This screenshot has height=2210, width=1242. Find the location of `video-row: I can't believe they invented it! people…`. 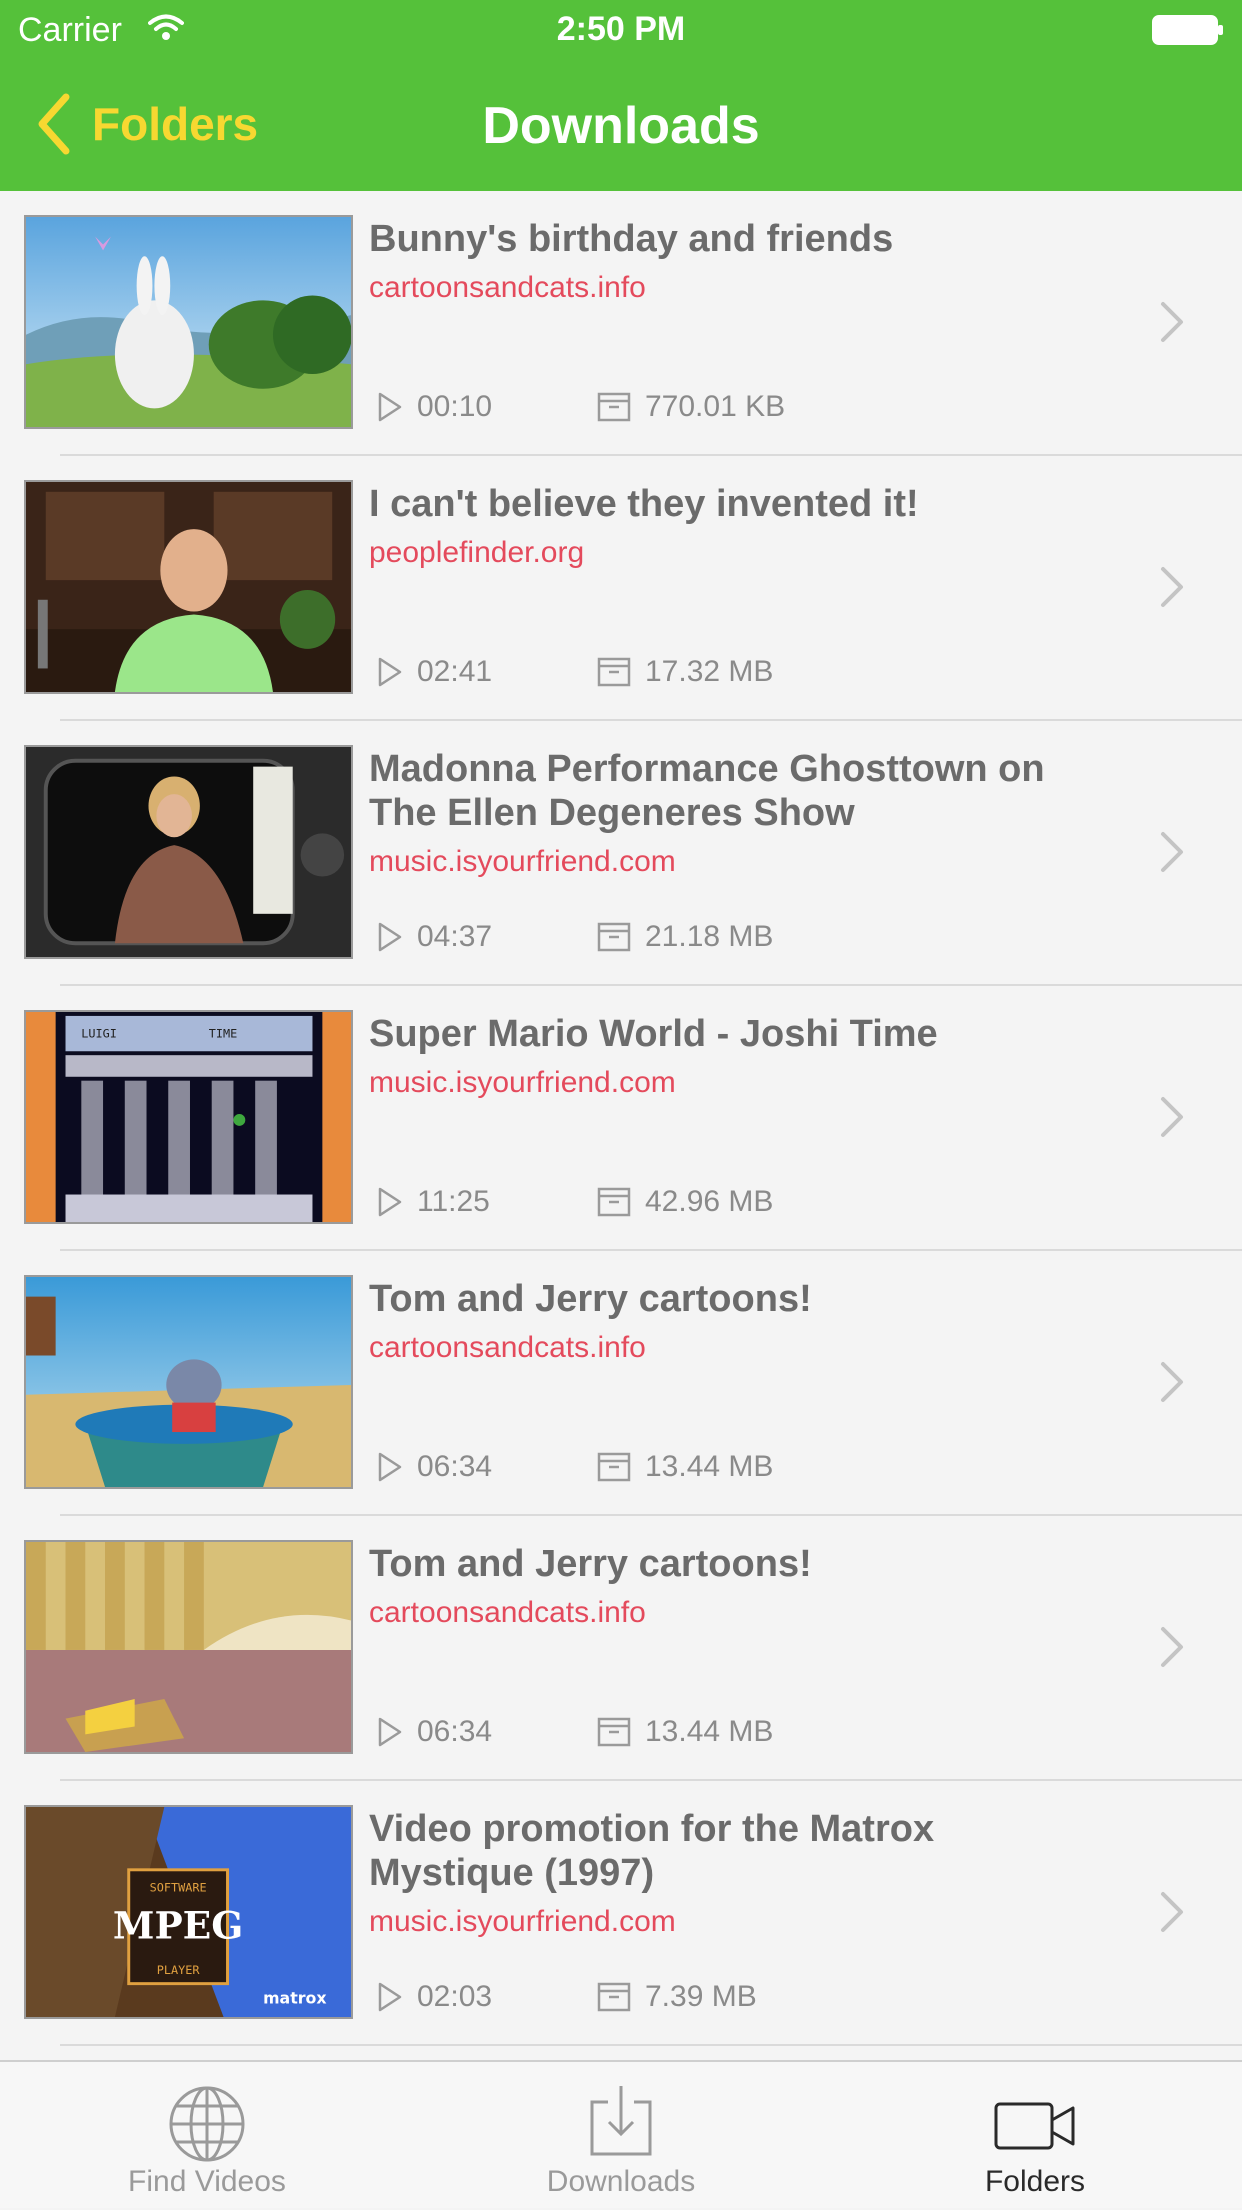

video-row: I can't believe they invented it! people… is located at coordinates (621, 588).